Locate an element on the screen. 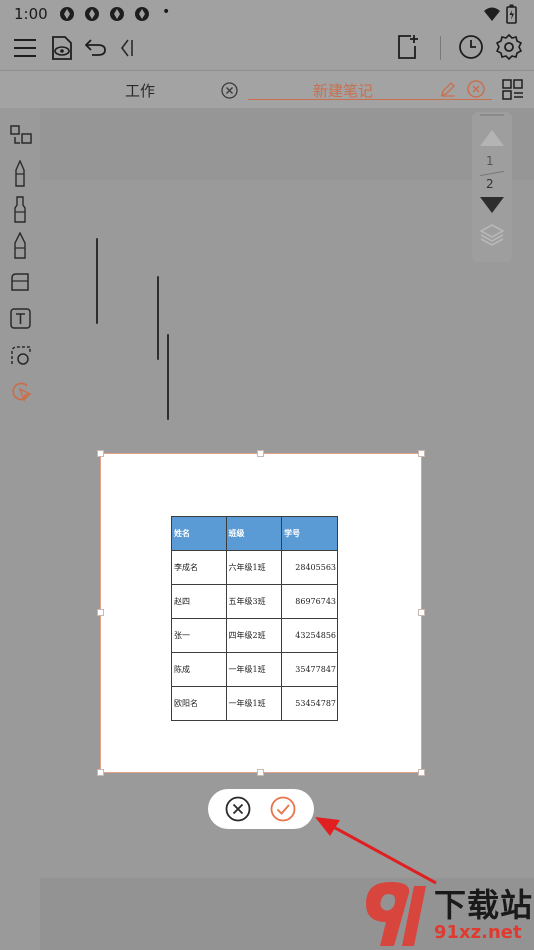 Image resolution: width=534 pixels, height=950 pixels. resize-handle-top-right is located at coordinates (421, 453).